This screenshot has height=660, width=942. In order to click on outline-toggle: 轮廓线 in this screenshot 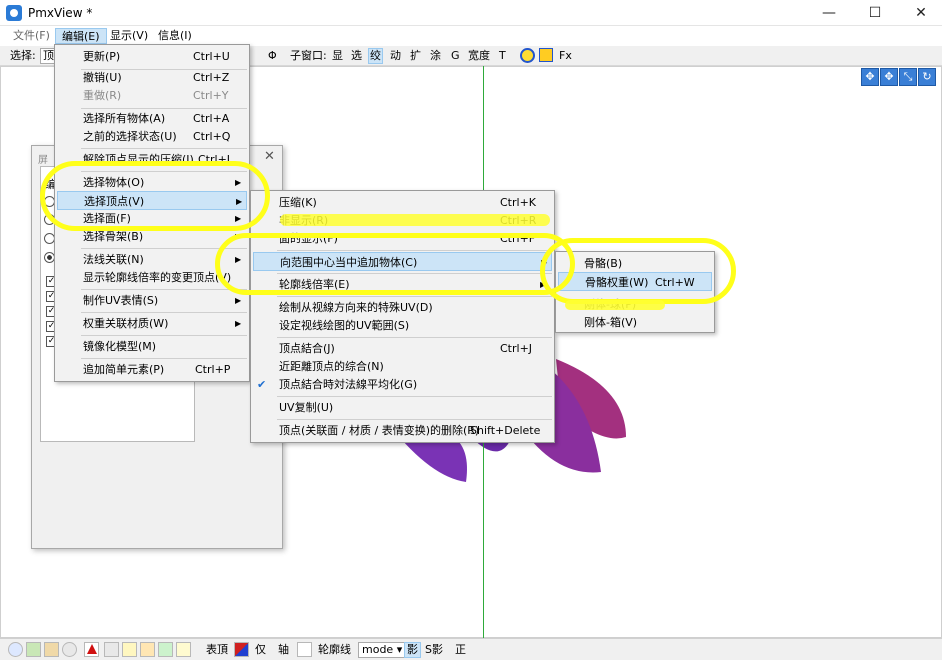, I will do `click(334, 650)`.